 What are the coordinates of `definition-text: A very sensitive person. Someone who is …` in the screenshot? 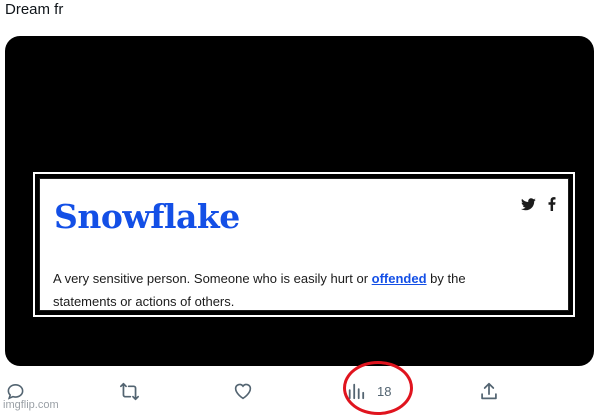 It's located at (290, 290).